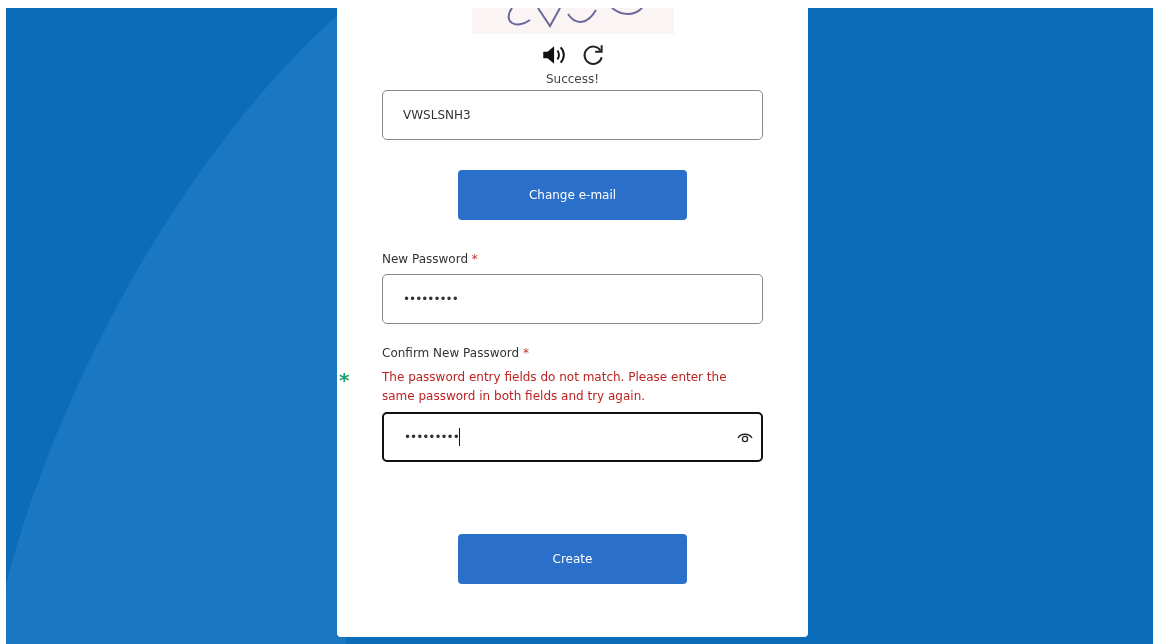 This screenshot has height=644, width=1153. I want to click on field-label: Confirm New Password *, so click(456, 353).